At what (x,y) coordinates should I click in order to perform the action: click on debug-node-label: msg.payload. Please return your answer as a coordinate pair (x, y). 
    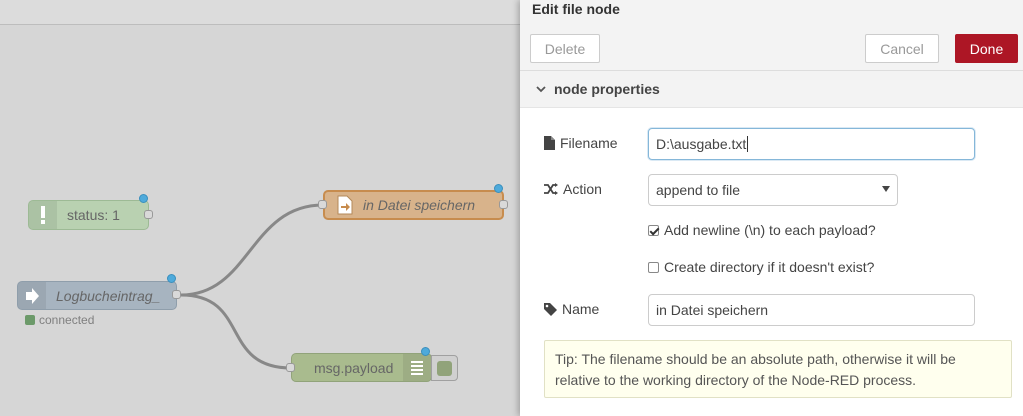
    Looking at the image, I should click on (354, 367).